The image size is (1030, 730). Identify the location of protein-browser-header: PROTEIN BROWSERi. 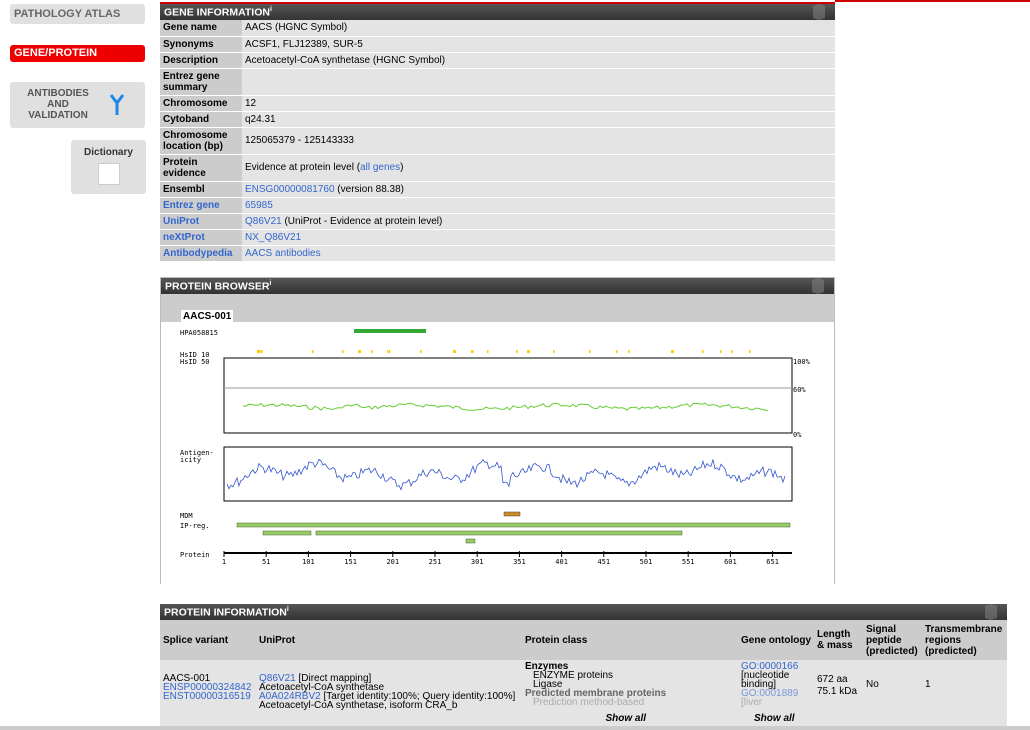
(497, 286).